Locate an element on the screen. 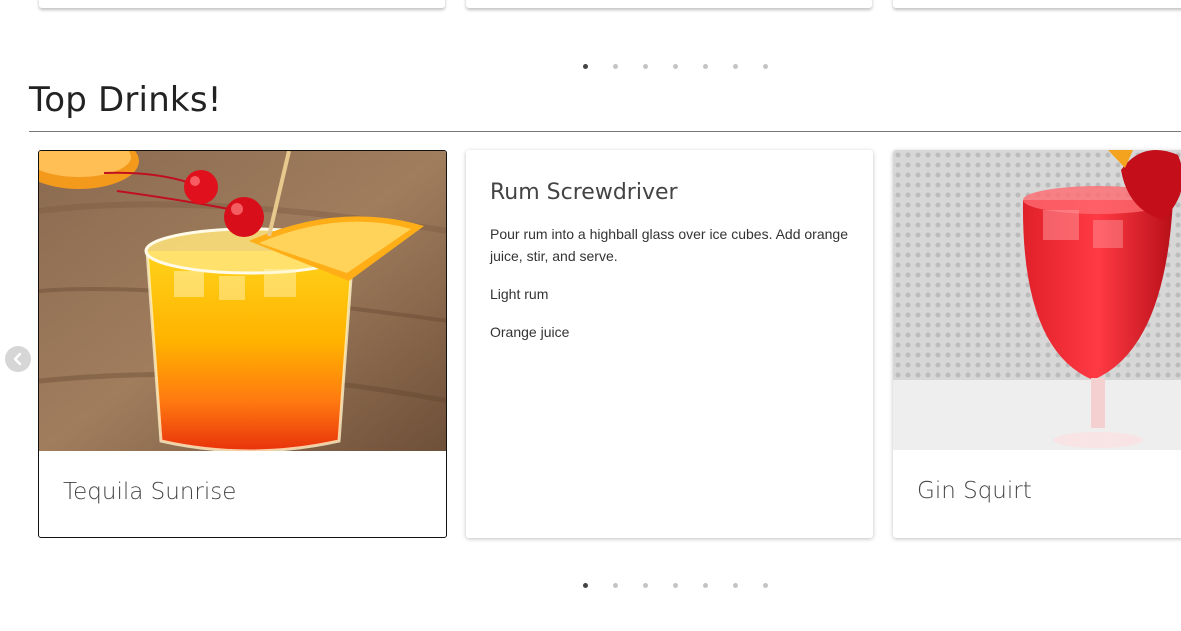  drink-card-gin-squirt: Gin Squirt is located at coordinates (1037, 344).